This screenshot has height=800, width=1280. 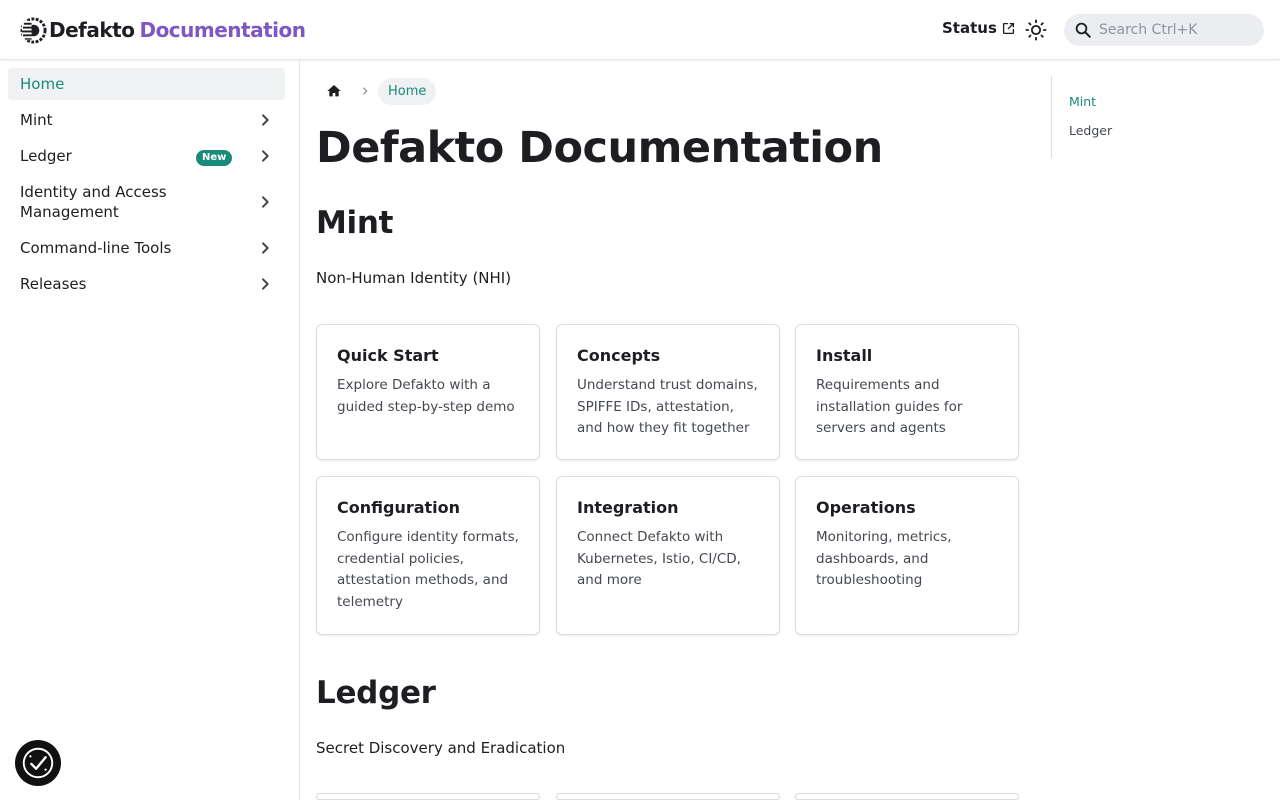 I want to click on sidebar-item-label: Identity and Access Management, so click(x=93, y=202).